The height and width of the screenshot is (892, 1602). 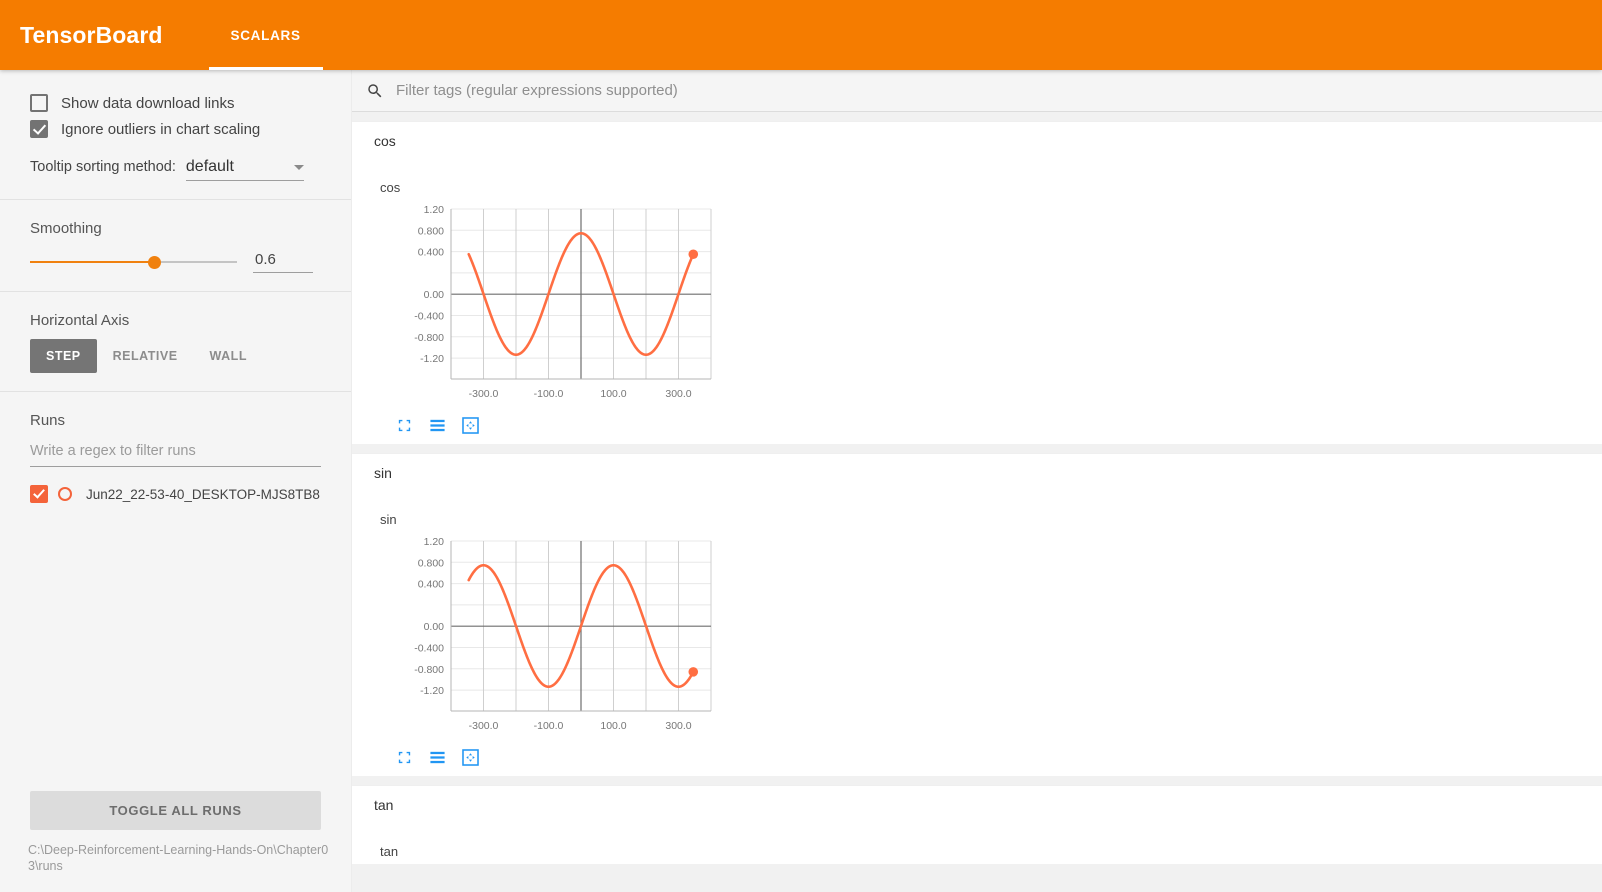 What do you see at coordinates (801, 35) in the screenshot?
I see `app-header: TensorBoard SCALARS` at bounding box center [801, 35].